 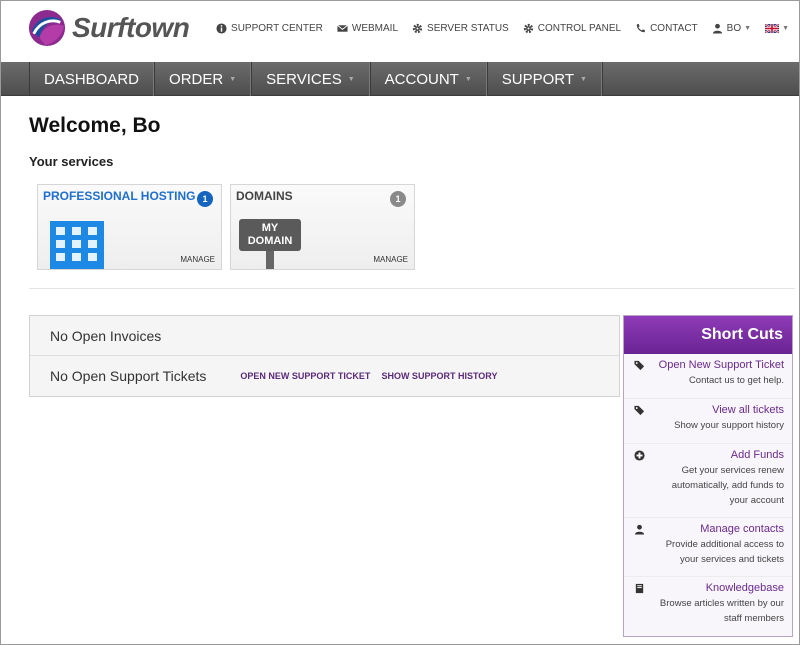 I want to click on shortcut-title: Add Funds, so click(x=757, y=455).